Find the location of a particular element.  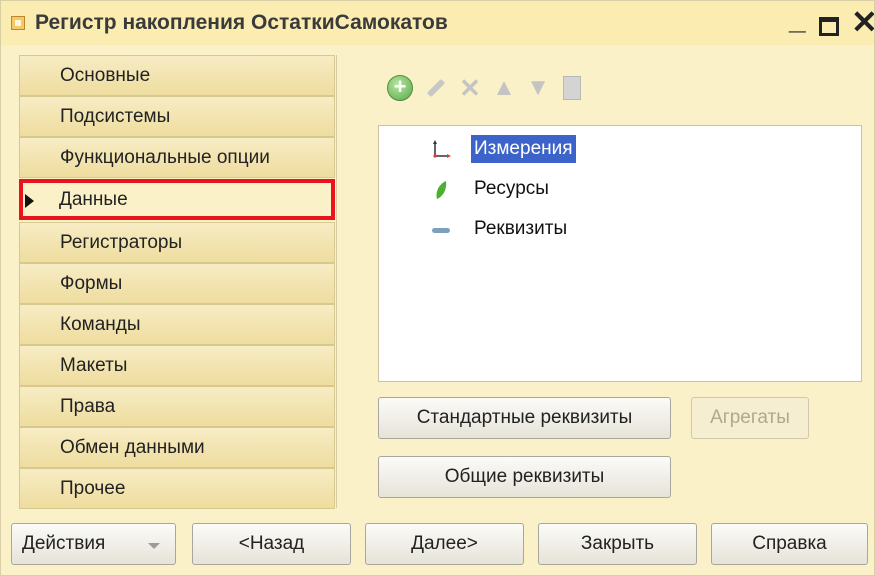

add-button: + is located at coordinates (400, 88).